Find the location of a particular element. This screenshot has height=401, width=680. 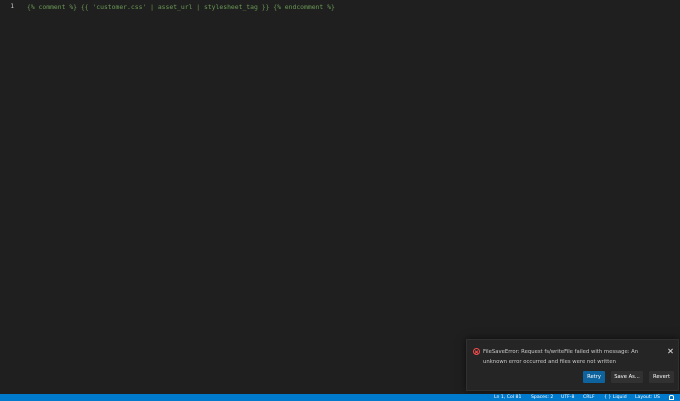

retry-button: Retry is located at coordinates (594, 377).